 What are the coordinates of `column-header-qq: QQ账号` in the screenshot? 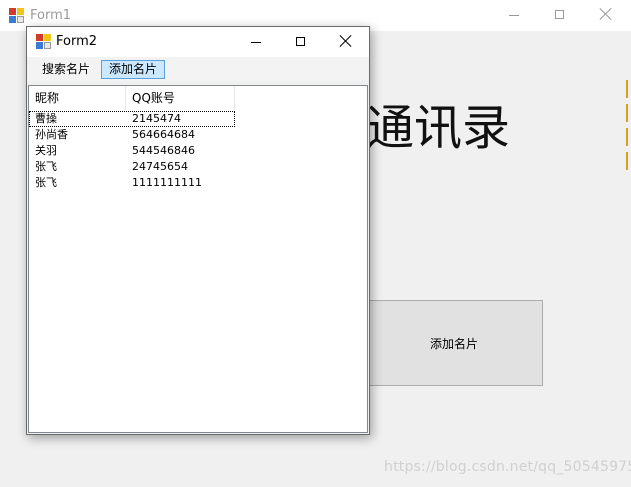 It's located at (180, 98).